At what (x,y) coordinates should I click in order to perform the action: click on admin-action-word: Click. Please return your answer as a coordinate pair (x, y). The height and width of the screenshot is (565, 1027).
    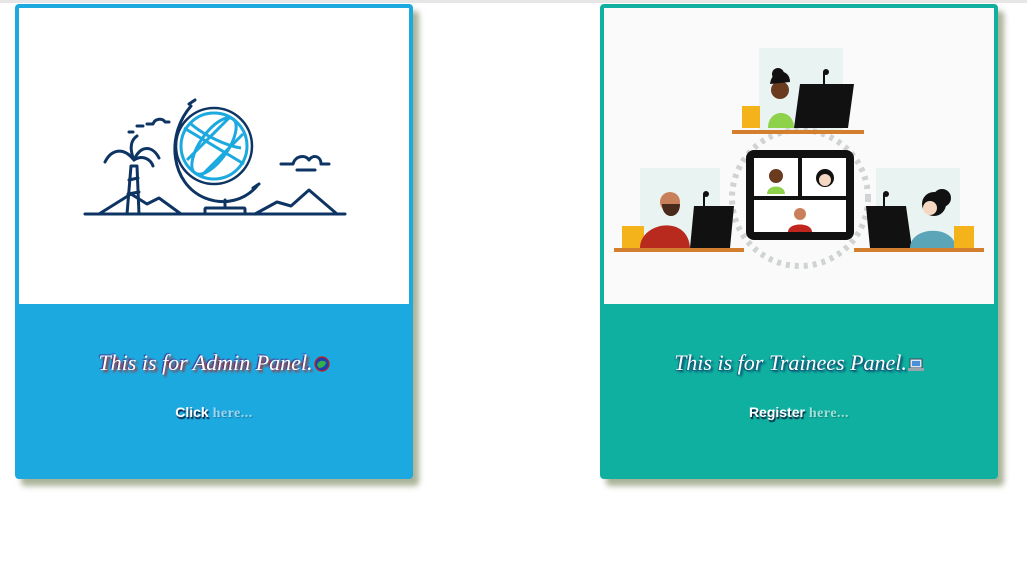
    Looking at the image, I should click on (192, 412).